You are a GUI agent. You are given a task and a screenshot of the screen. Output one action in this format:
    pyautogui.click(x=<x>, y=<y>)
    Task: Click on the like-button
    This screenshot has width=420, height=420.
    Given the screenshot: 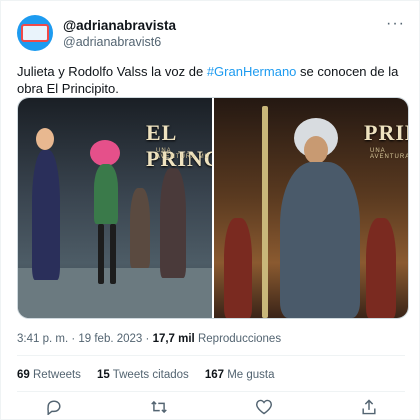 What is the action you would take?
    pyautogui.click(x=264, y=407)
    